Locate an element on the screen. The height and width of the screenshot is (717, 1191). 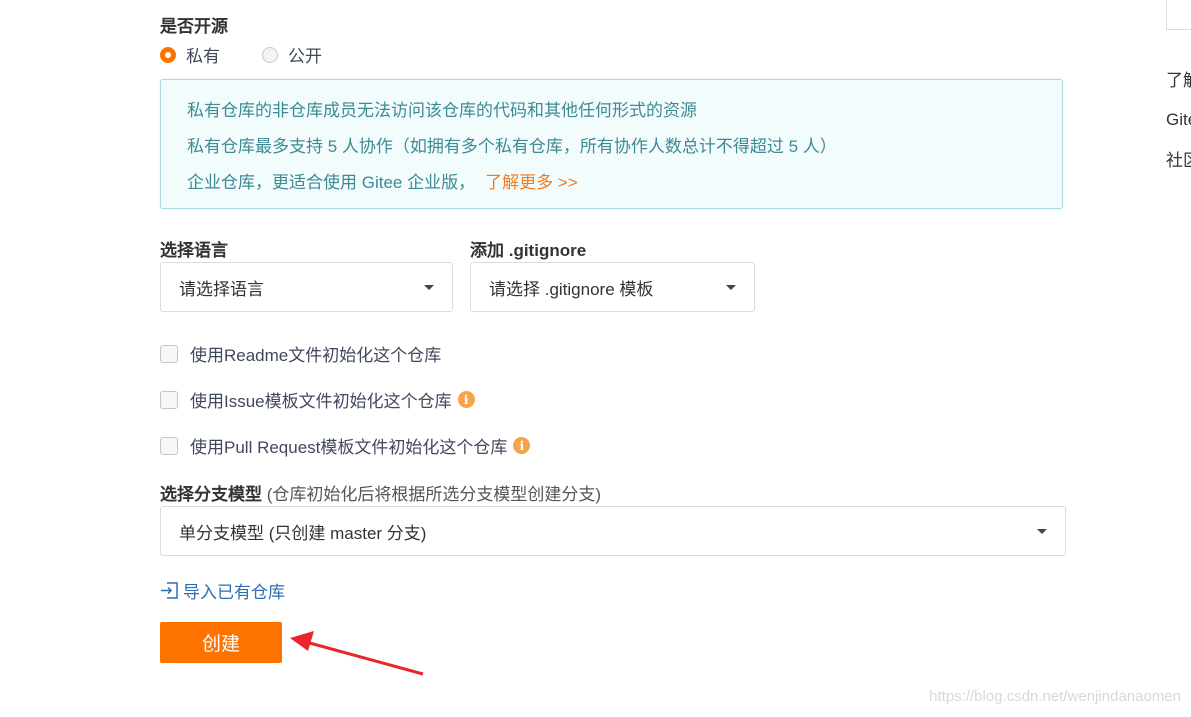
language-label: 选择语言 is located at coordinates (194, 250).